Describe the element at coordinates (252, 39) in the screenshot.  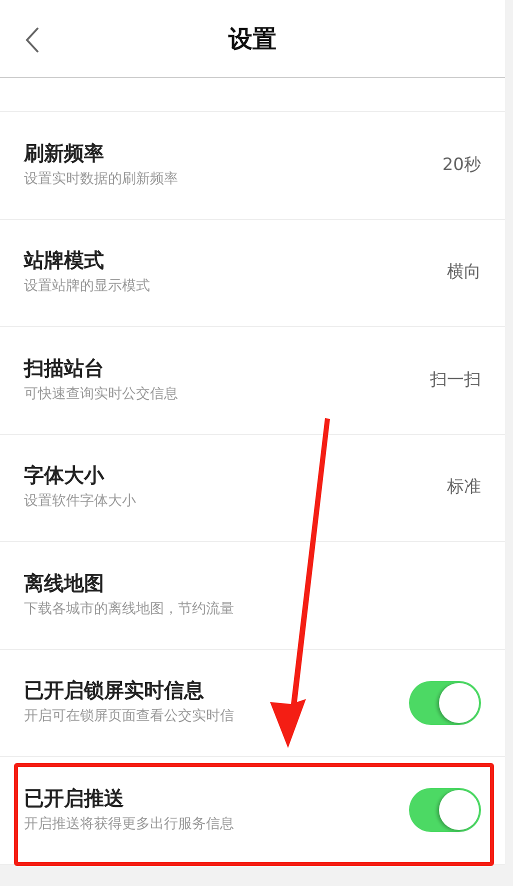
I see `page-title: 设置` at that location.